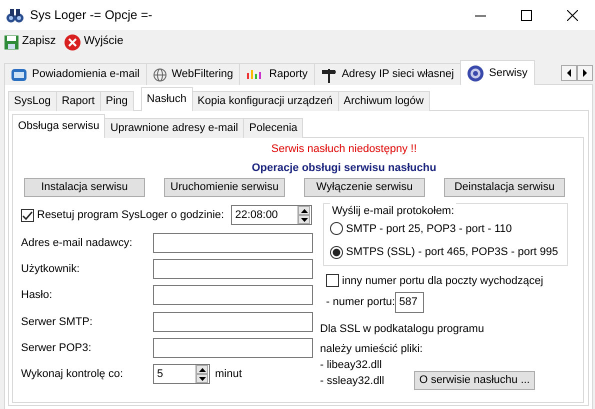  What do you see at coordinates (409, 302) in the screenshot?
I see `port-field: 587` at bounding box center [409, 302].